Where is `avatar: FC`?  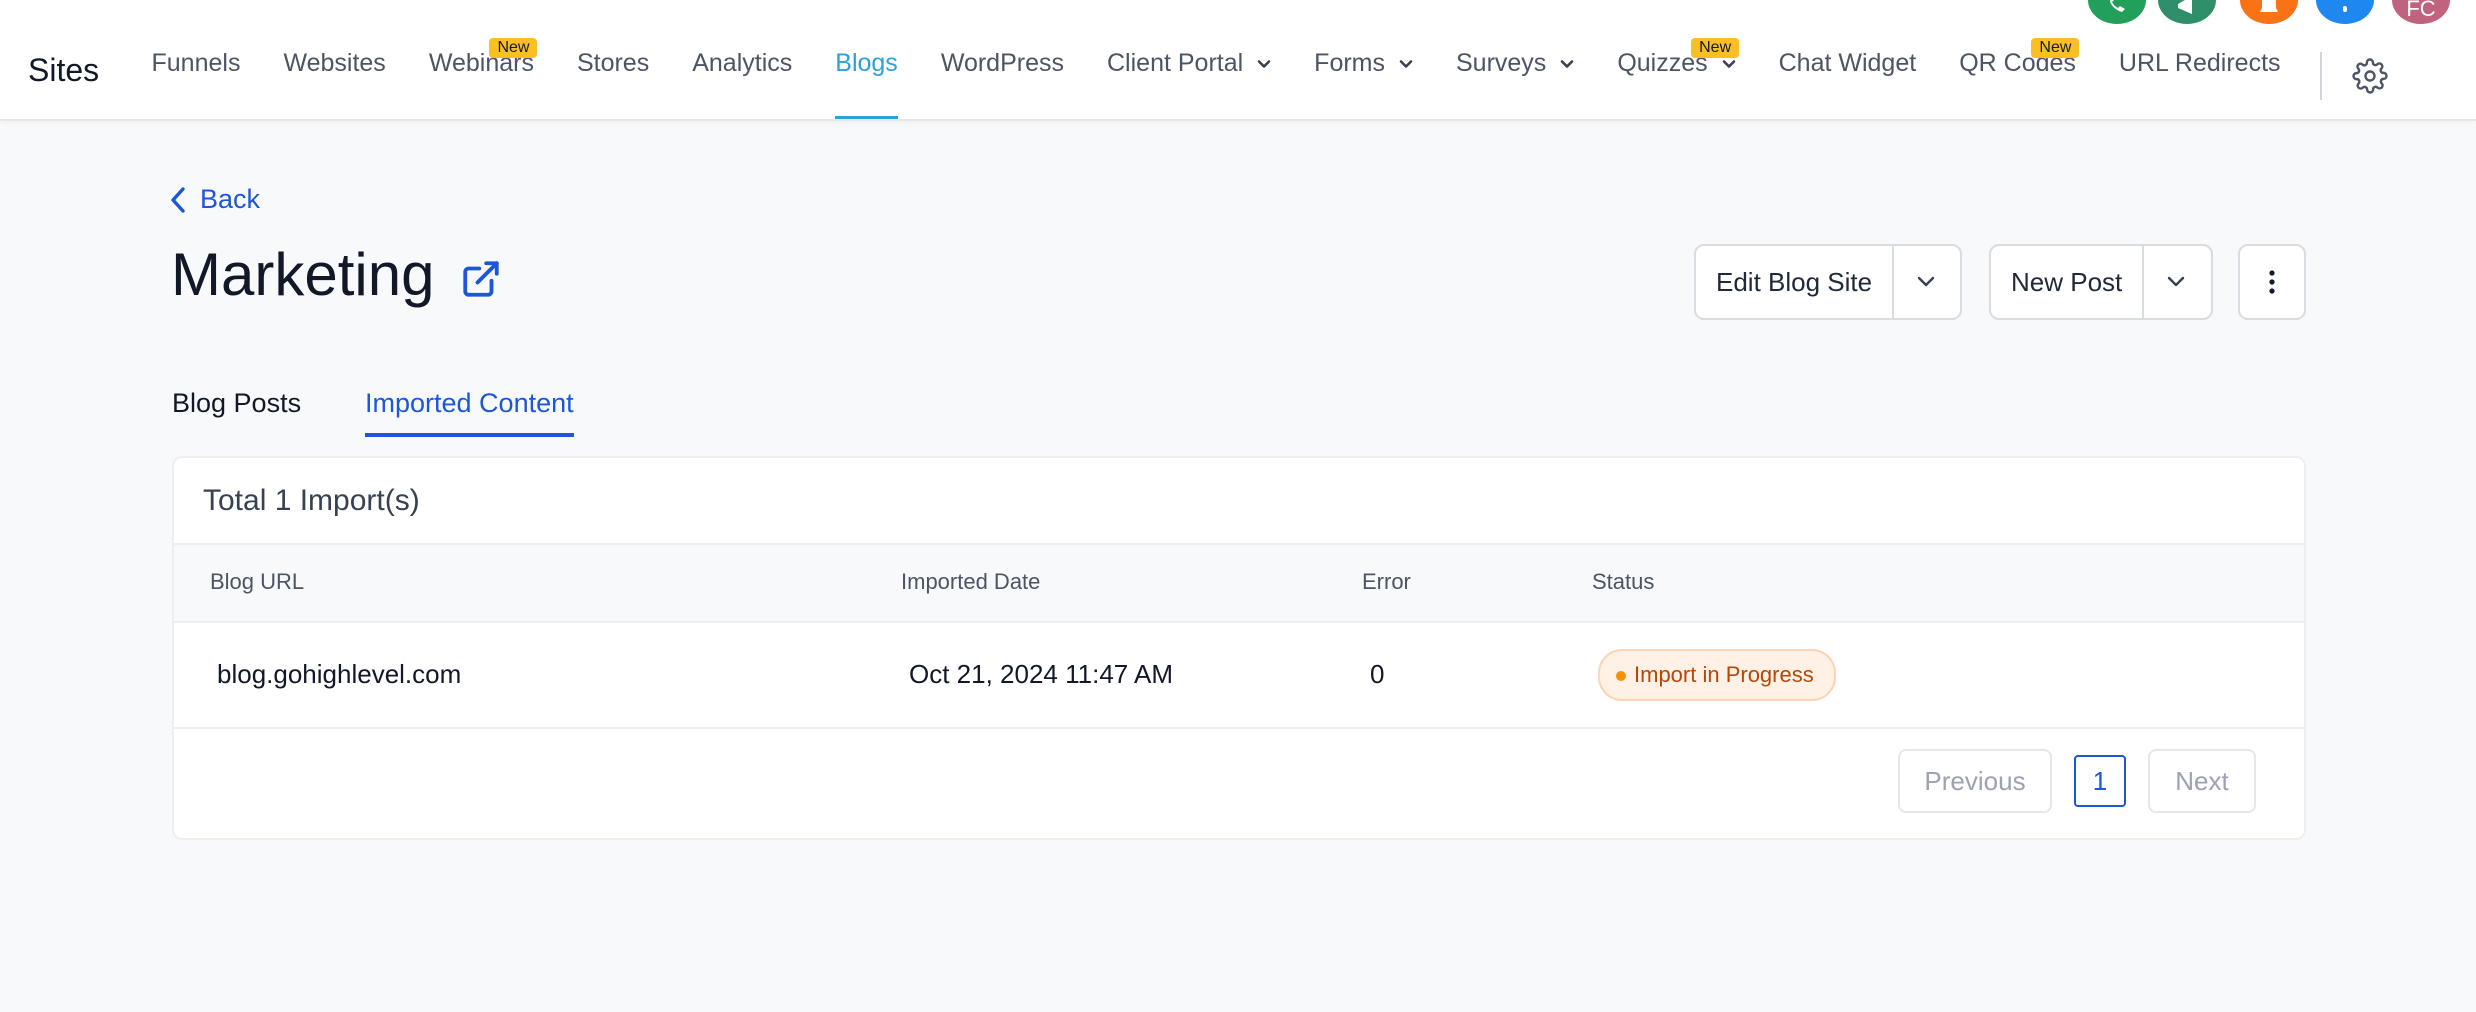
avatar: FC is located at coordinates (2421, 12).